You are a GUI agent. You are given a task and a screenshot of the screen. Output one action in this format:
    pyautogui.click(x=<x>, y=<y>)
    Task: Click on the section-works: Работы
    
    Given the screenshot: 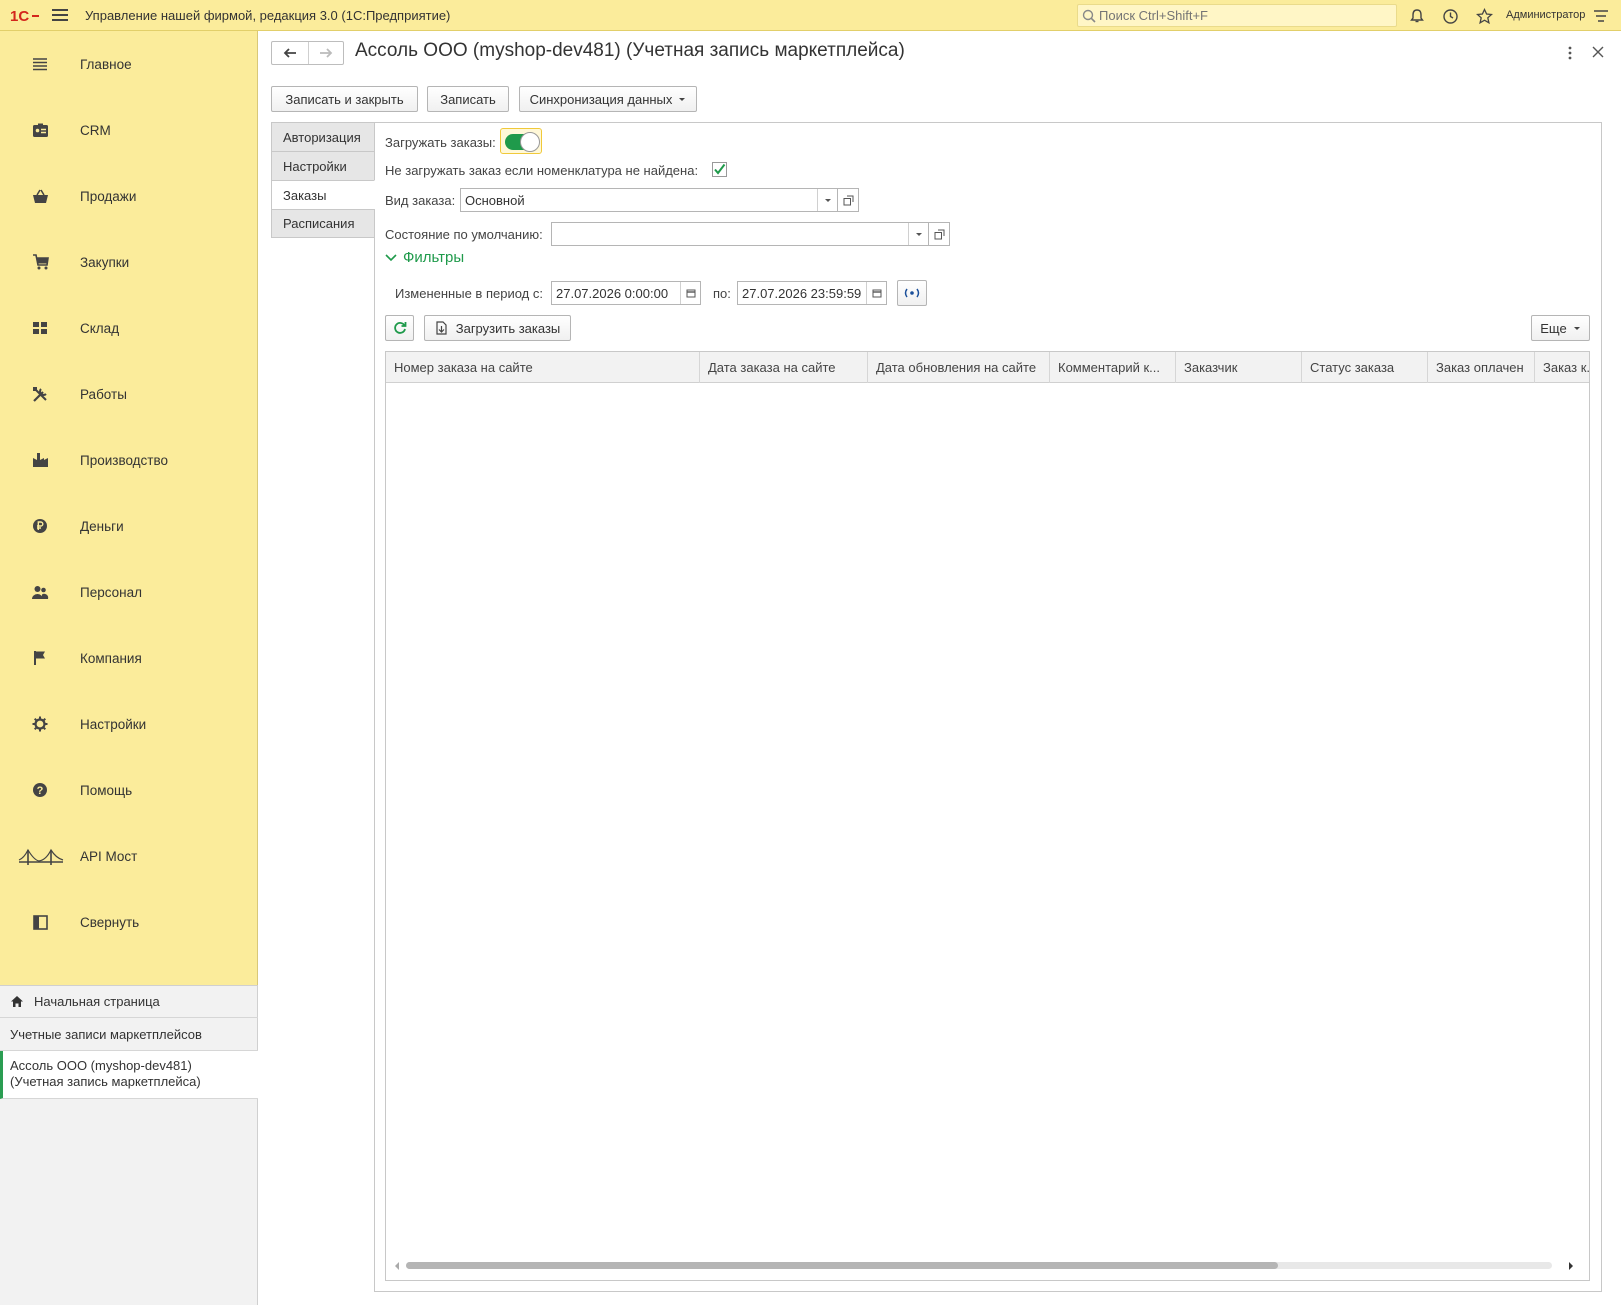 What is the action you would take?
    pyautogui.click(x=129, y=394)
    